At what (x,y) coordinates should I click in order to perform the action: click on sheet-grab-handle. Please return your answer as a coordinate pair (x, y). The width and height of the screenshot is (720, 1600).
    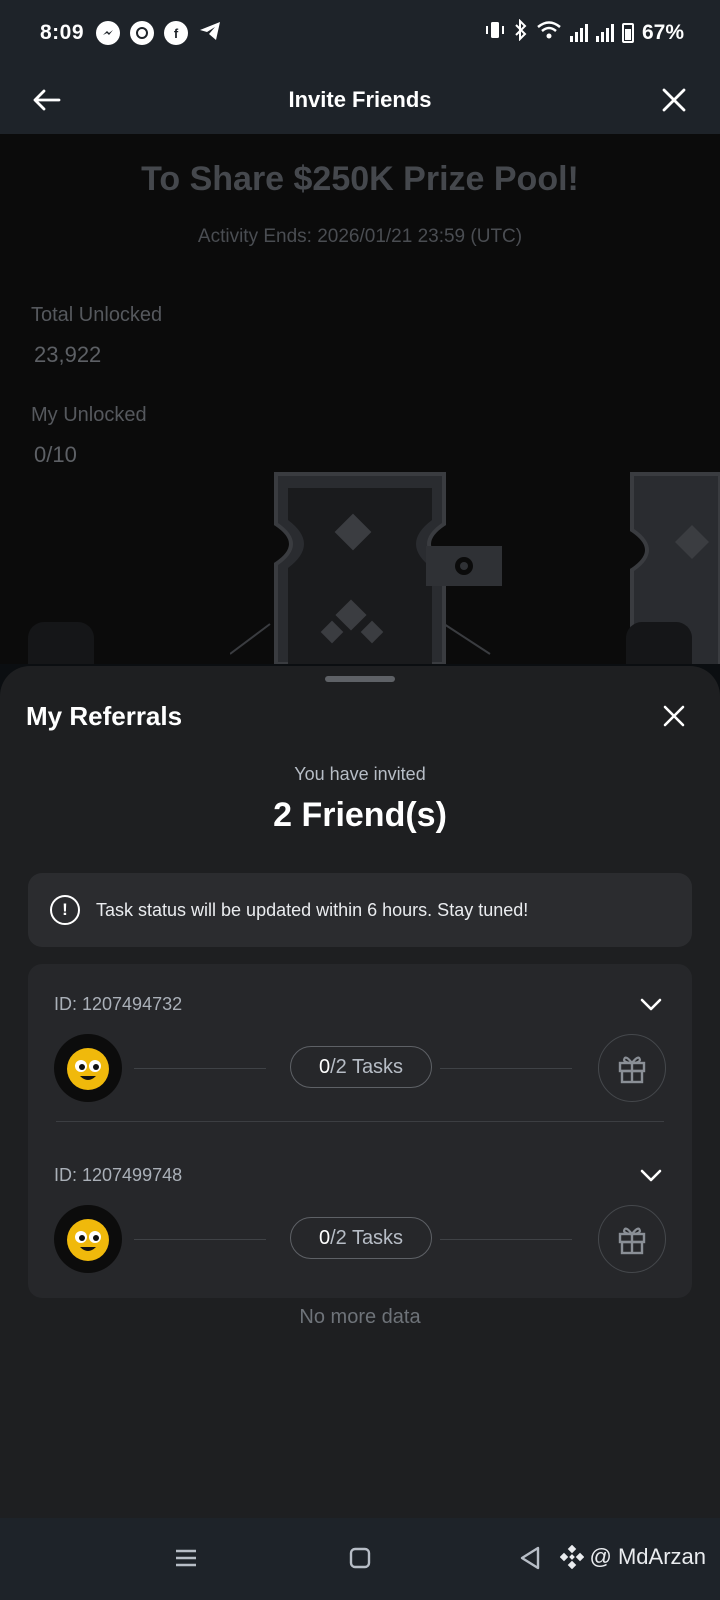
    Looking at the image, I should click on (360, 679).